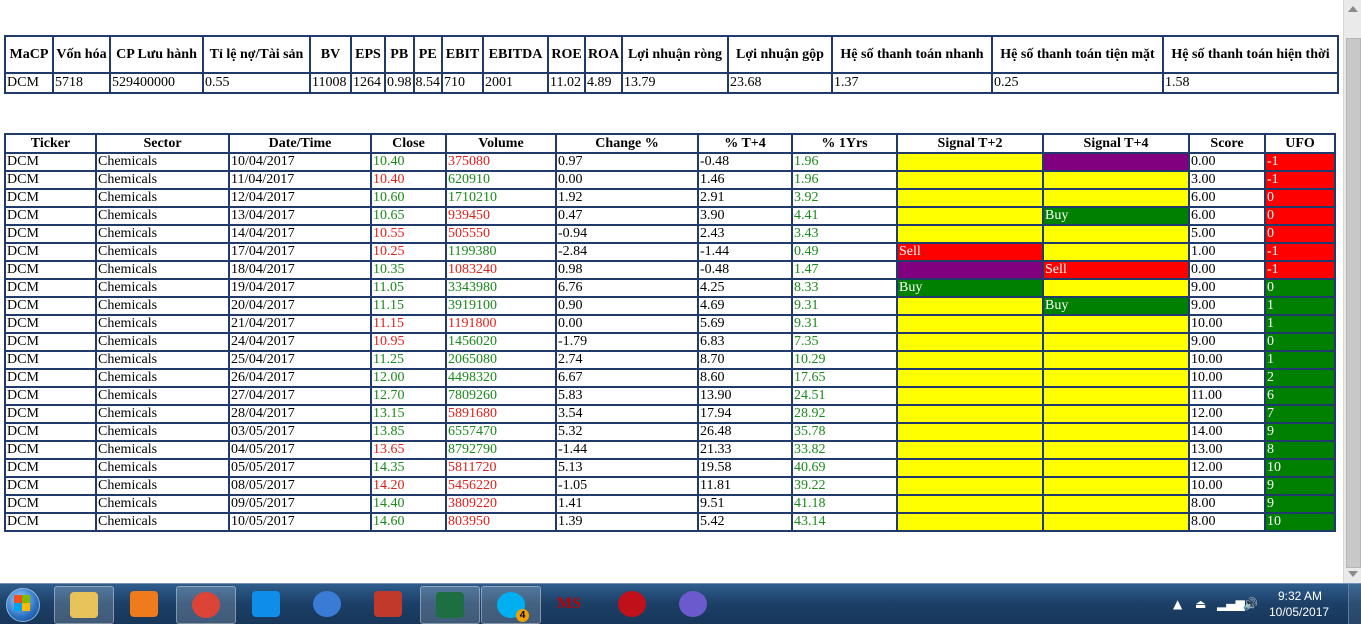 This screenshot has width=1361, height=624. What do you see at coordinates (501, 162) in the screenshot?
I see `volume-cell: 375080` at bounding box center [501, 162].